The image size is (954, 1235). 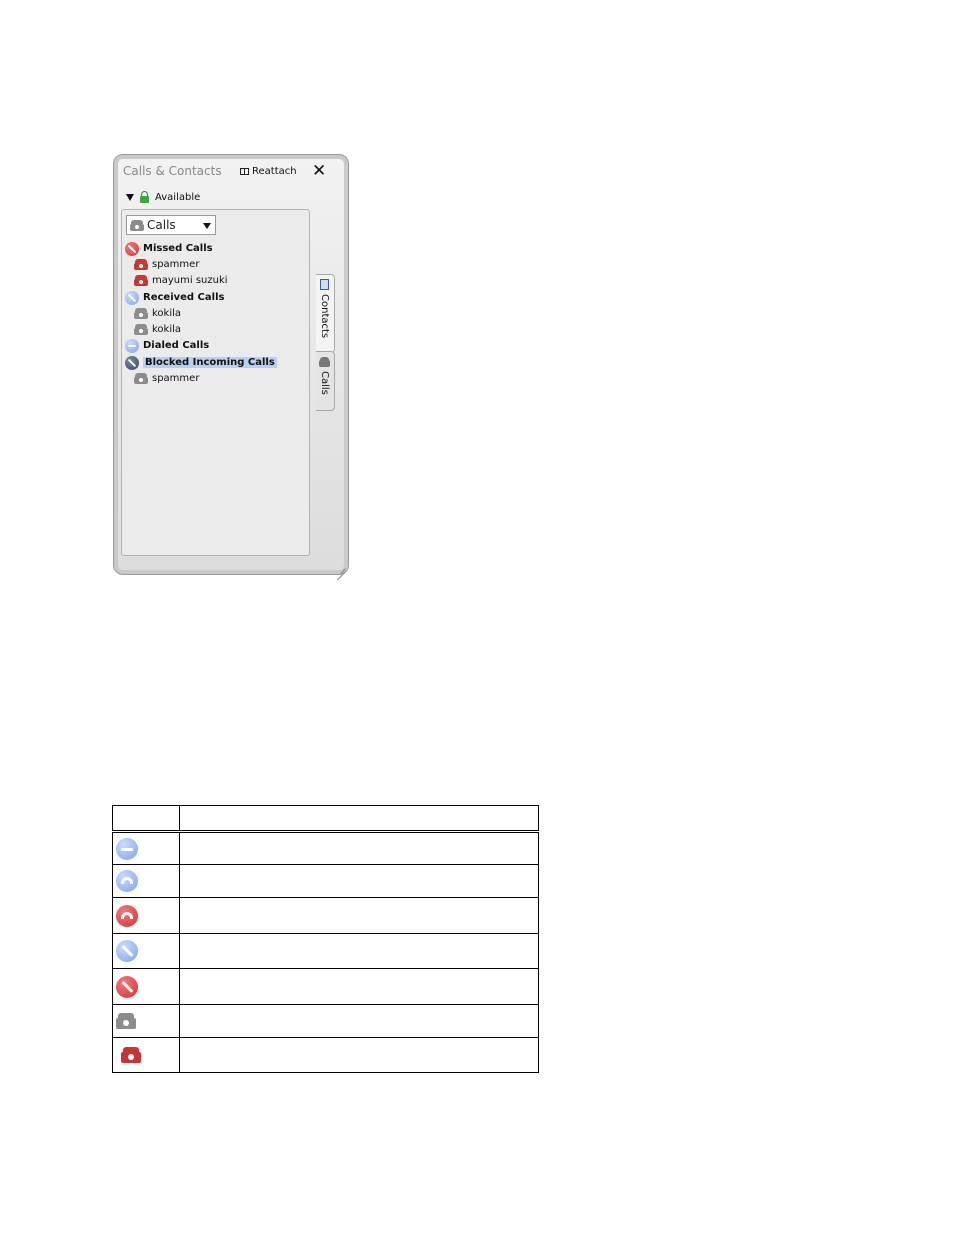 I want to click on close-icon: ✕, so click(x=319, y=171).